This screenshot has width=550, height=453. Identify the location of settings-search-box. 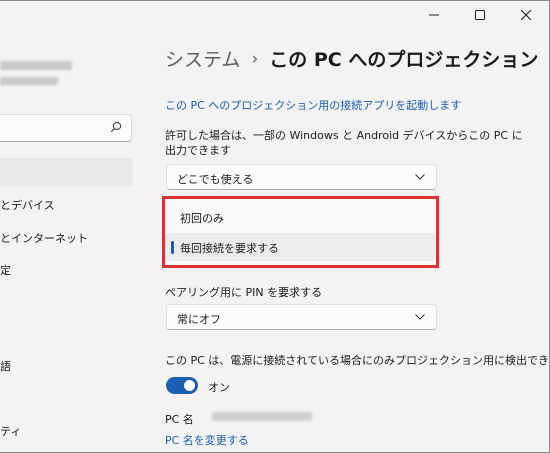
(66, 128).